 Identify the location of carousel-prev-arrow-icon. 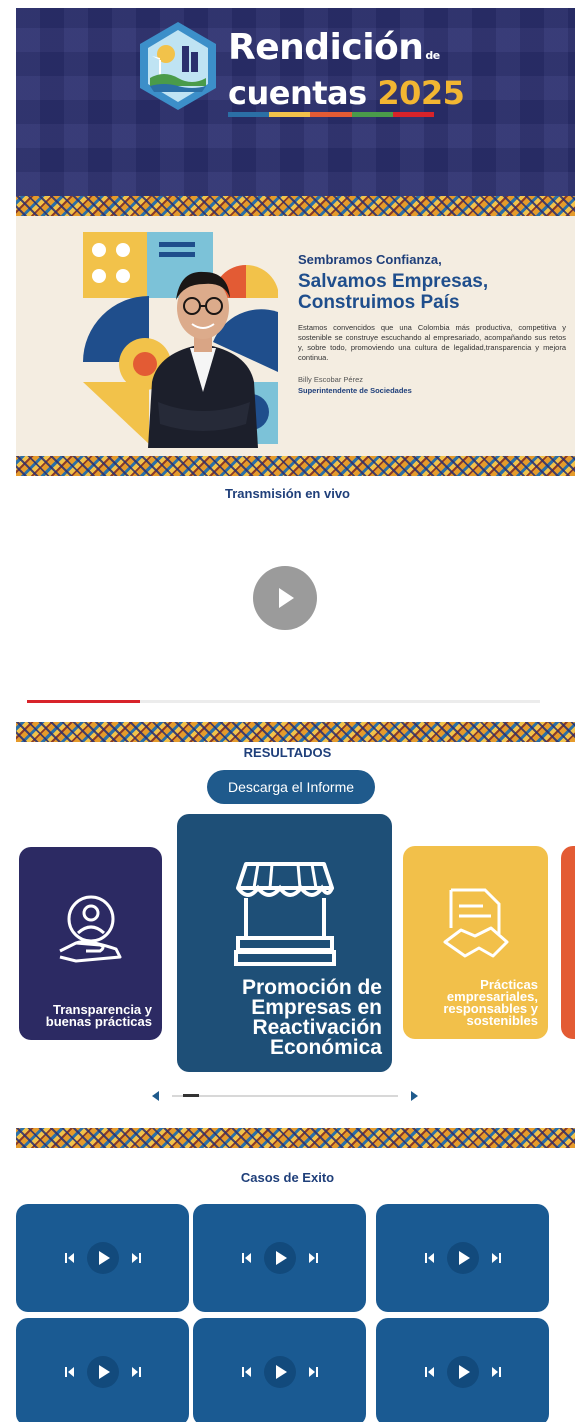
(155, 1096).